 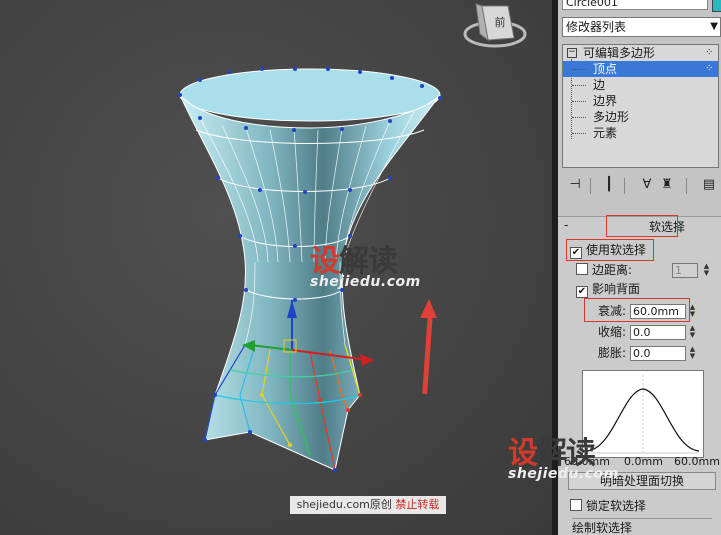 What do you see at coordinates (658, 353) in the screenshot?
I see `bubble-spinner: 0.0` at bounding box center [658, 353].